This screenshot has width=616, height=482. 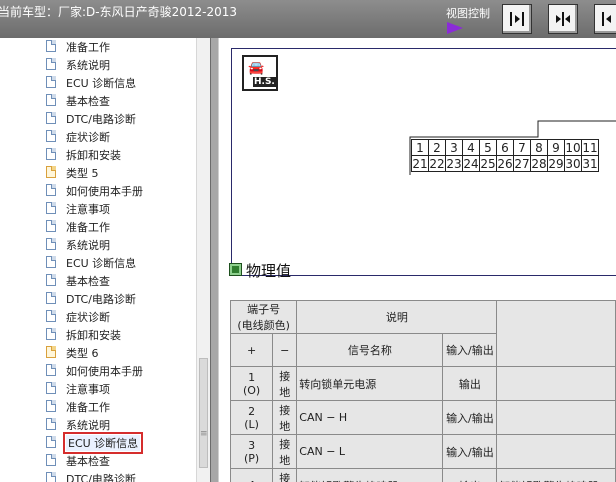 I want to click on connector-pin: 24, so click(x=471, y=163).